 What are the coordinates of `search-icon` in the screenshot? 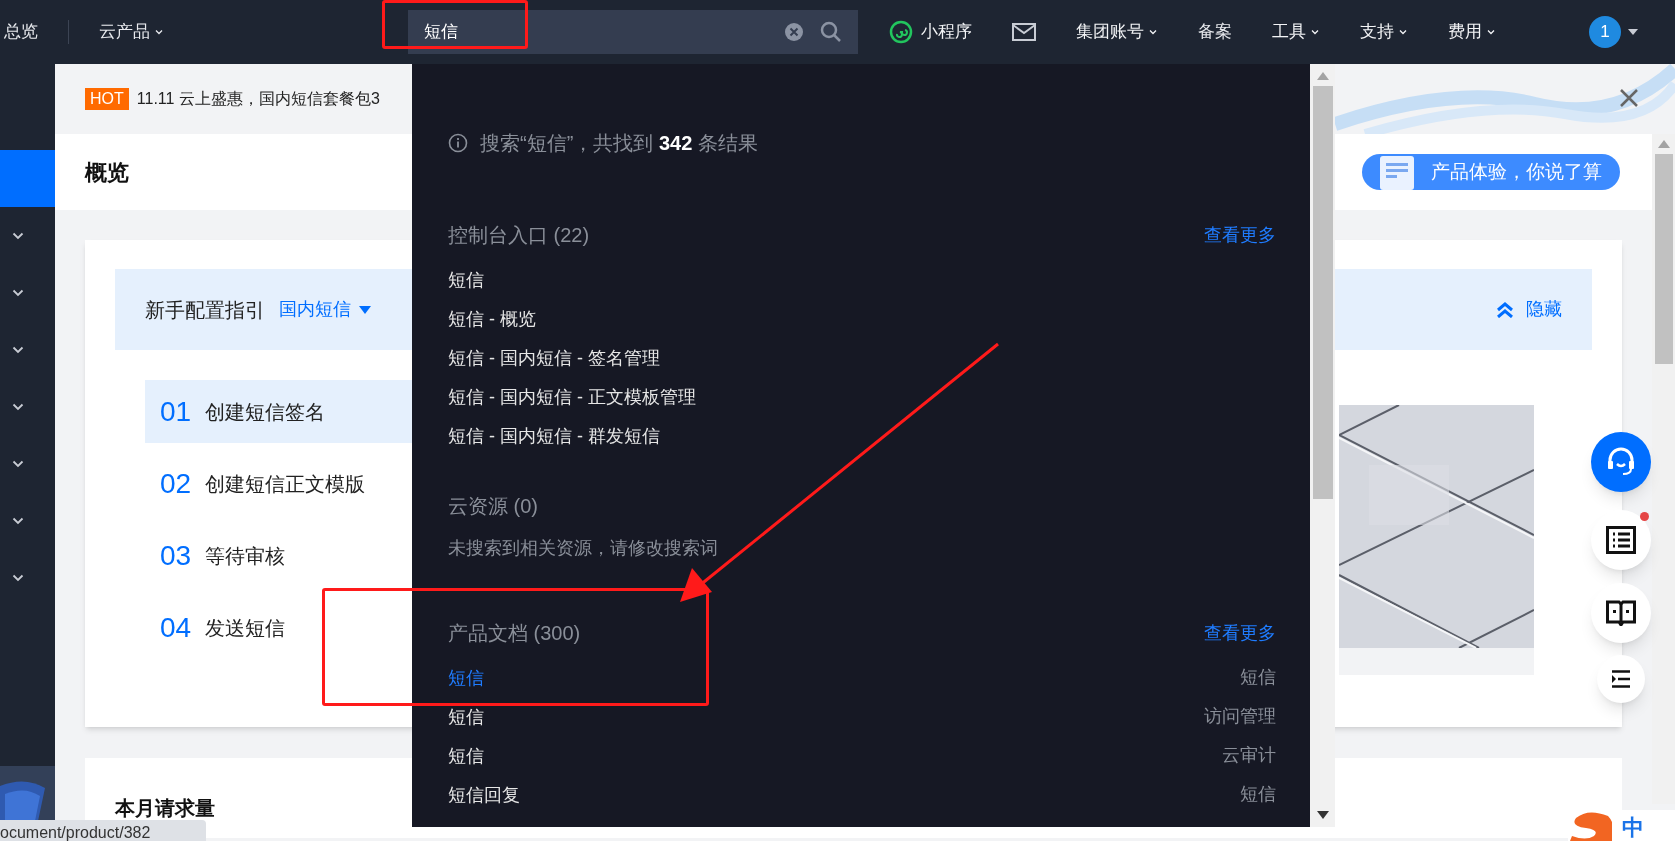 It's located at (831, 32).